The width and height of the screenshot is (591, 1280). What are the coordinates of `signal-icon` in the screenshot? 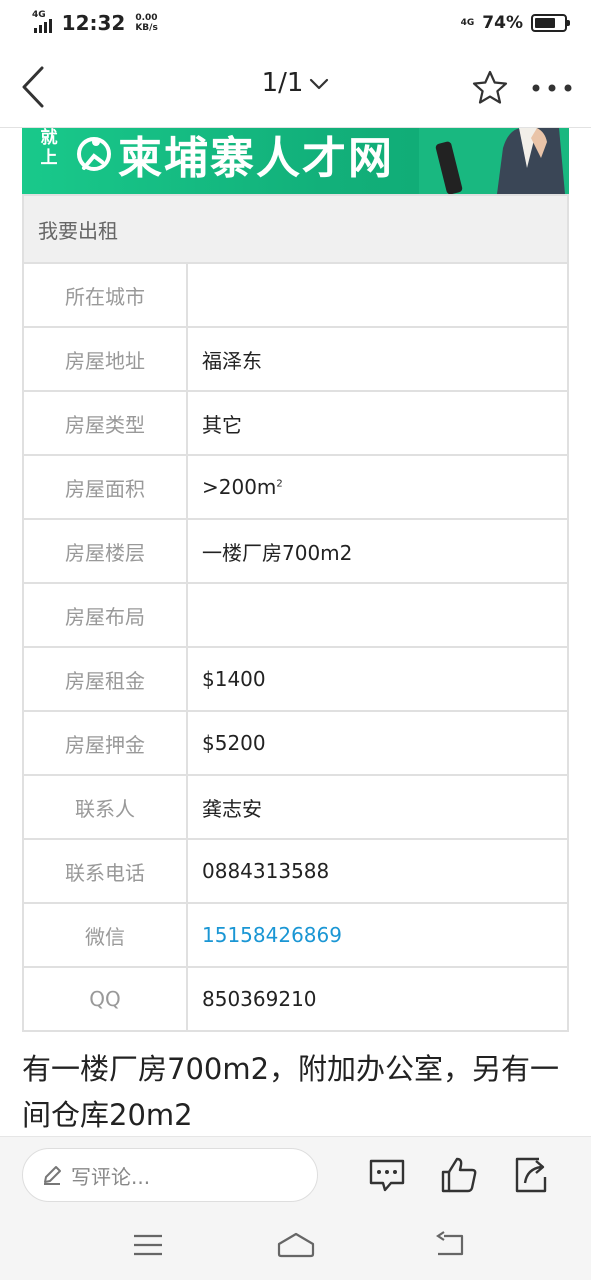 It's located at (42, 26).